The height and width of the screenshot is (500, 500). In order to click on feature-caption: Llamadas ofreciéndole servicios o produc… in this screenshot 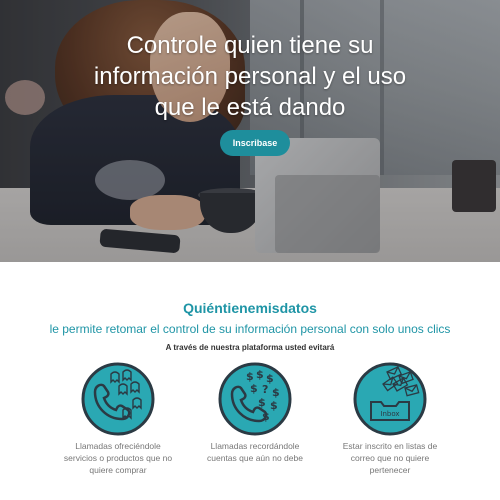, I will do `click(118, 458)`.